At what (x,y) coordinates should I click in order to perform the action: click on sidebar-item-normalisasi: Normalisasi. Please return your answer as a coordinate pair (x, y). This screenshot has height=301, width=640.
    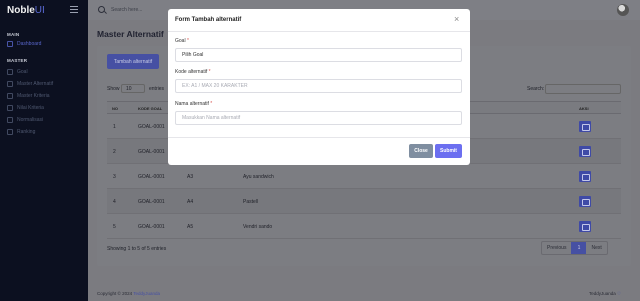
    Looking at the image, I should click on (25, 119).